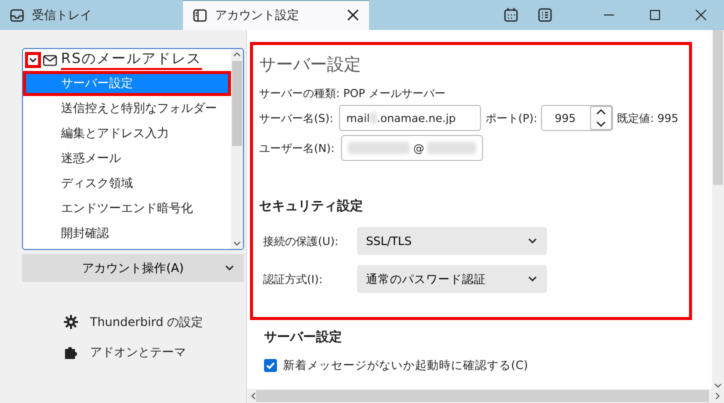 Image resolution: width=724 pixels, height=403 pixels. What do you see at coordinates (647, 118) in the screenshot?
I see `default-port: 既定値: 995` at bounding box center [647, 118].